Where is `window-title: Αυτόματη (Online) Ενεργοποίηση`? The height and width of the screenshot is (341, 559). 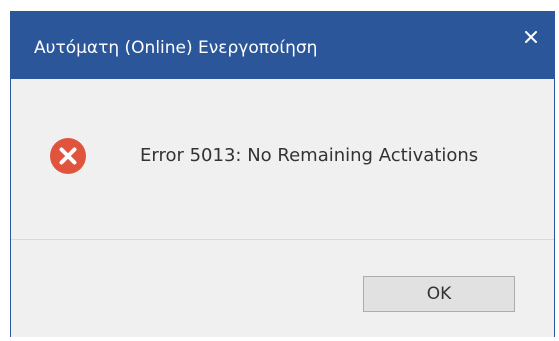 window-title: Αυτόματη (Online) Ενεργοποίηση is located at coordinates (176, 48).